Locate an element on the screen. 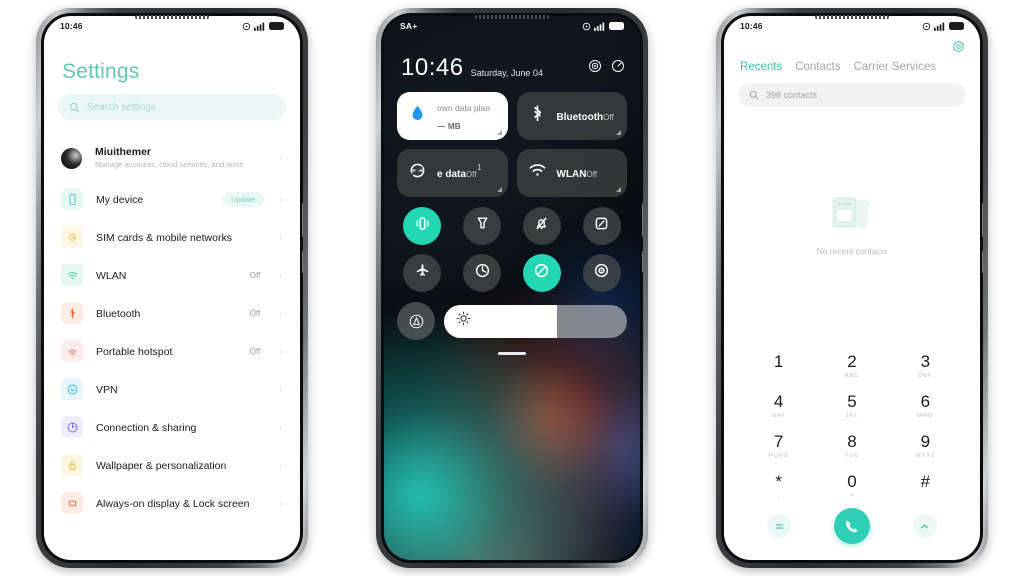 This screenshot has height=576, width=1024. dialpad-key-5: 5 JKL is located at coordinates (851, 405).